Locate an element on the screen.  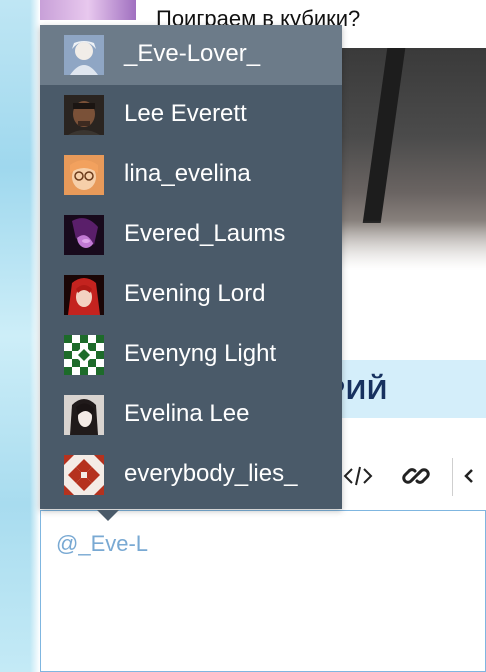
mention-option-2: lina_evelina is located at coordinates (191, 175).